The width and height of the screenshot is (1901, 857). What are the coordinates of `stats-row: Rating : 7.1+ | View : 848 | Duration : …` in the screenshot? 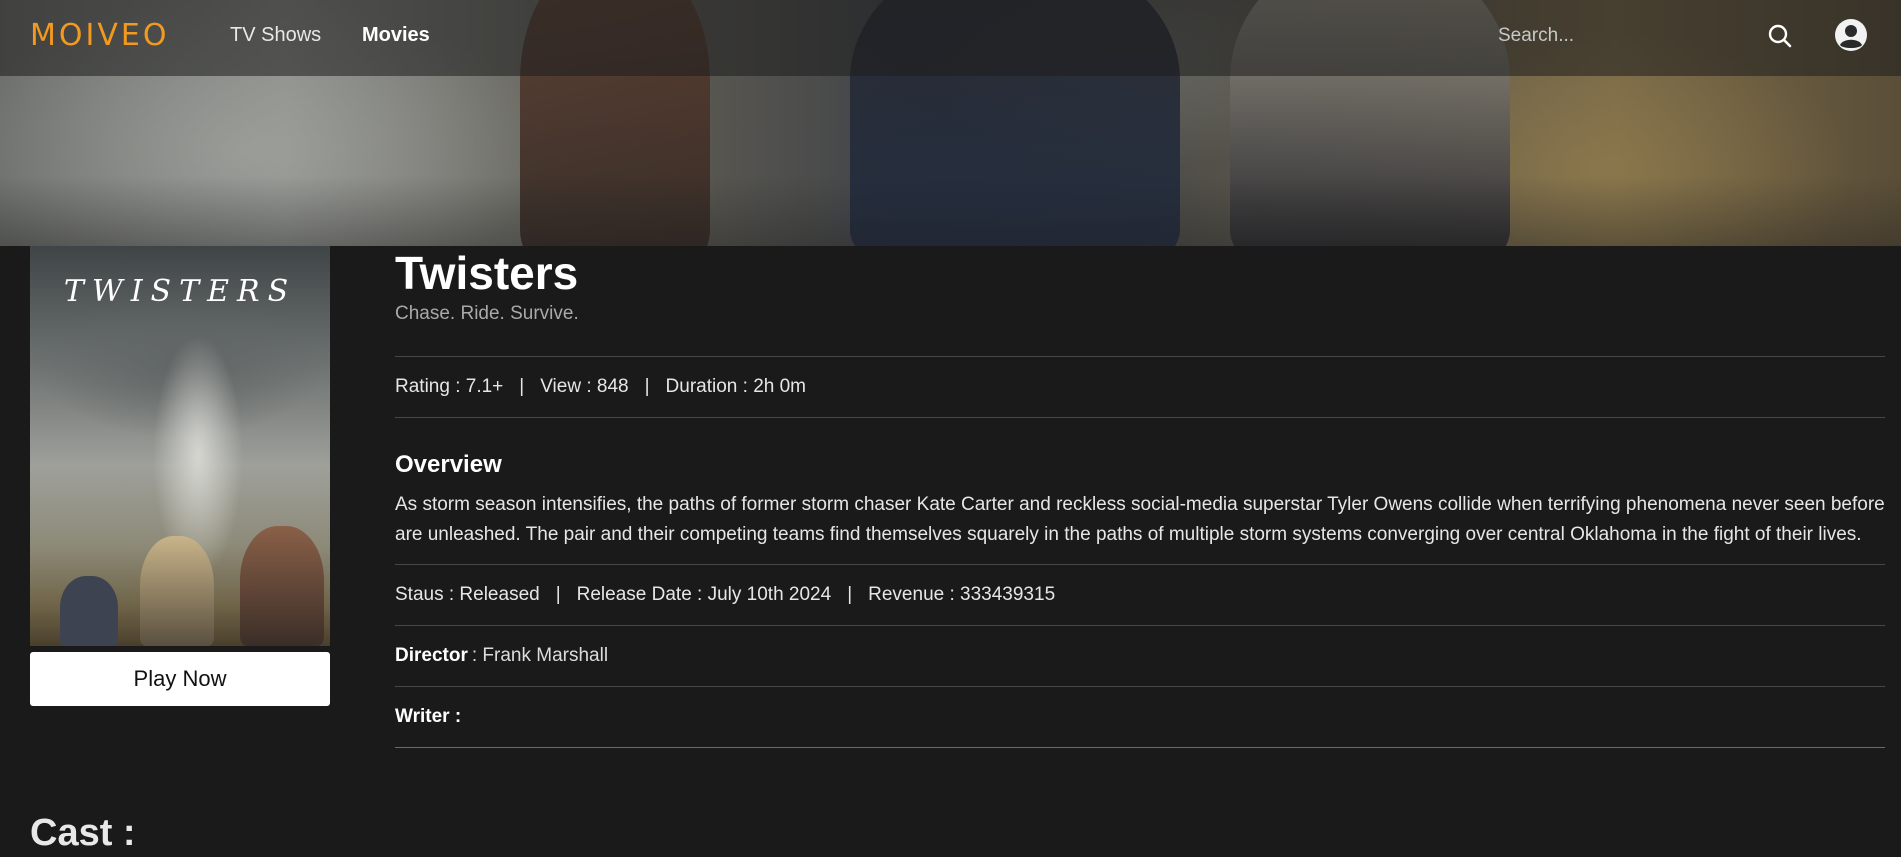 It's located at (1140, 387).